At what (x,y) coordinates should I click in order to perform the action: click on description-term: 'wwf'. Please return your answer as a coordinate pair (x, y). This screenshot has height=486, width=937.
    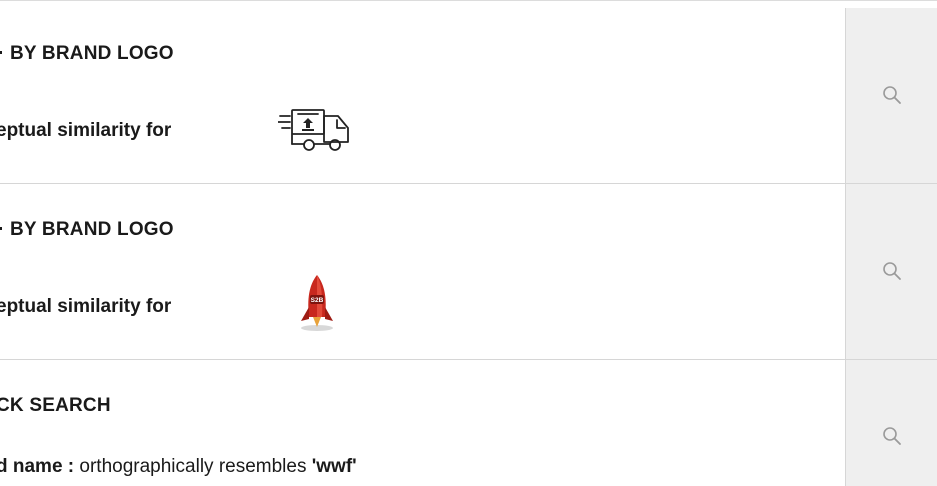
    Looking at the image, I should click on (334, 466).